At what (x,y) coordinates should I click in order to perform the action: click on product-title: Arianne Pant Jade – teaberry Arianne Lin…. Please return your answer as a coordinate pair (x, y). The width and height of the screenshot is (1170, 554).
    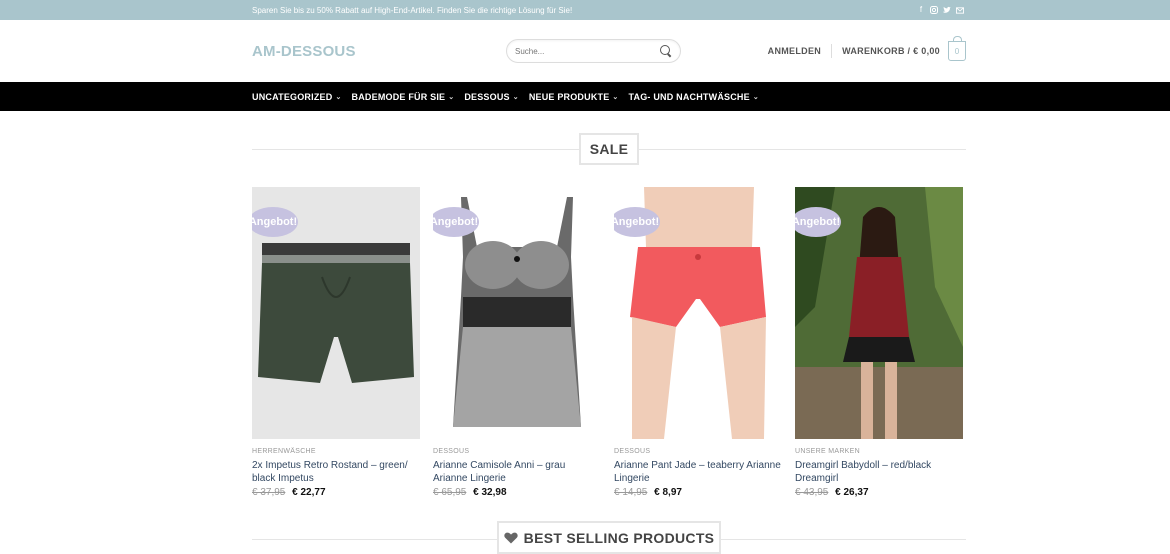
    Looking at the image, I should click on (698, 472).